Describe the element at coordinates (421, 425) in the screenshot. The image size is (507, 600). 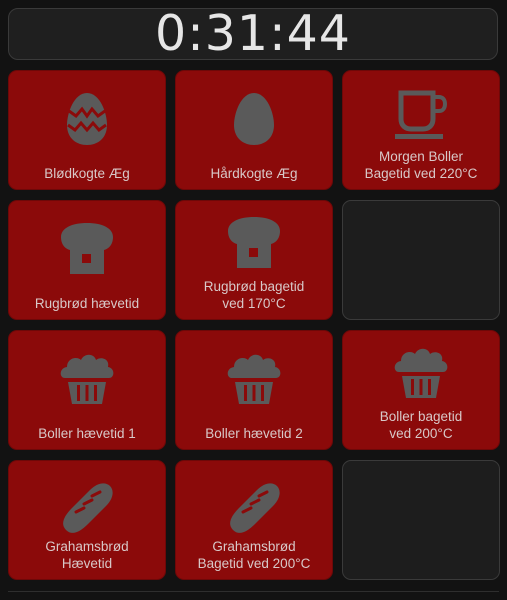
I see `tile-label: Boller bagetid ved 200°C` at that location.